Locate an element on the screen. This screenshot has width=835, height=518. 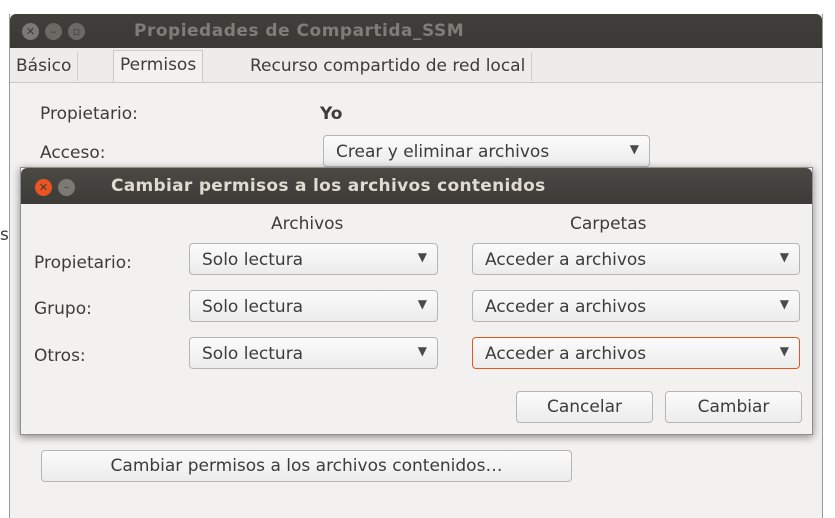
group-folders-select: Acceder a archivos ▼ is located at coordinates (636, 306).